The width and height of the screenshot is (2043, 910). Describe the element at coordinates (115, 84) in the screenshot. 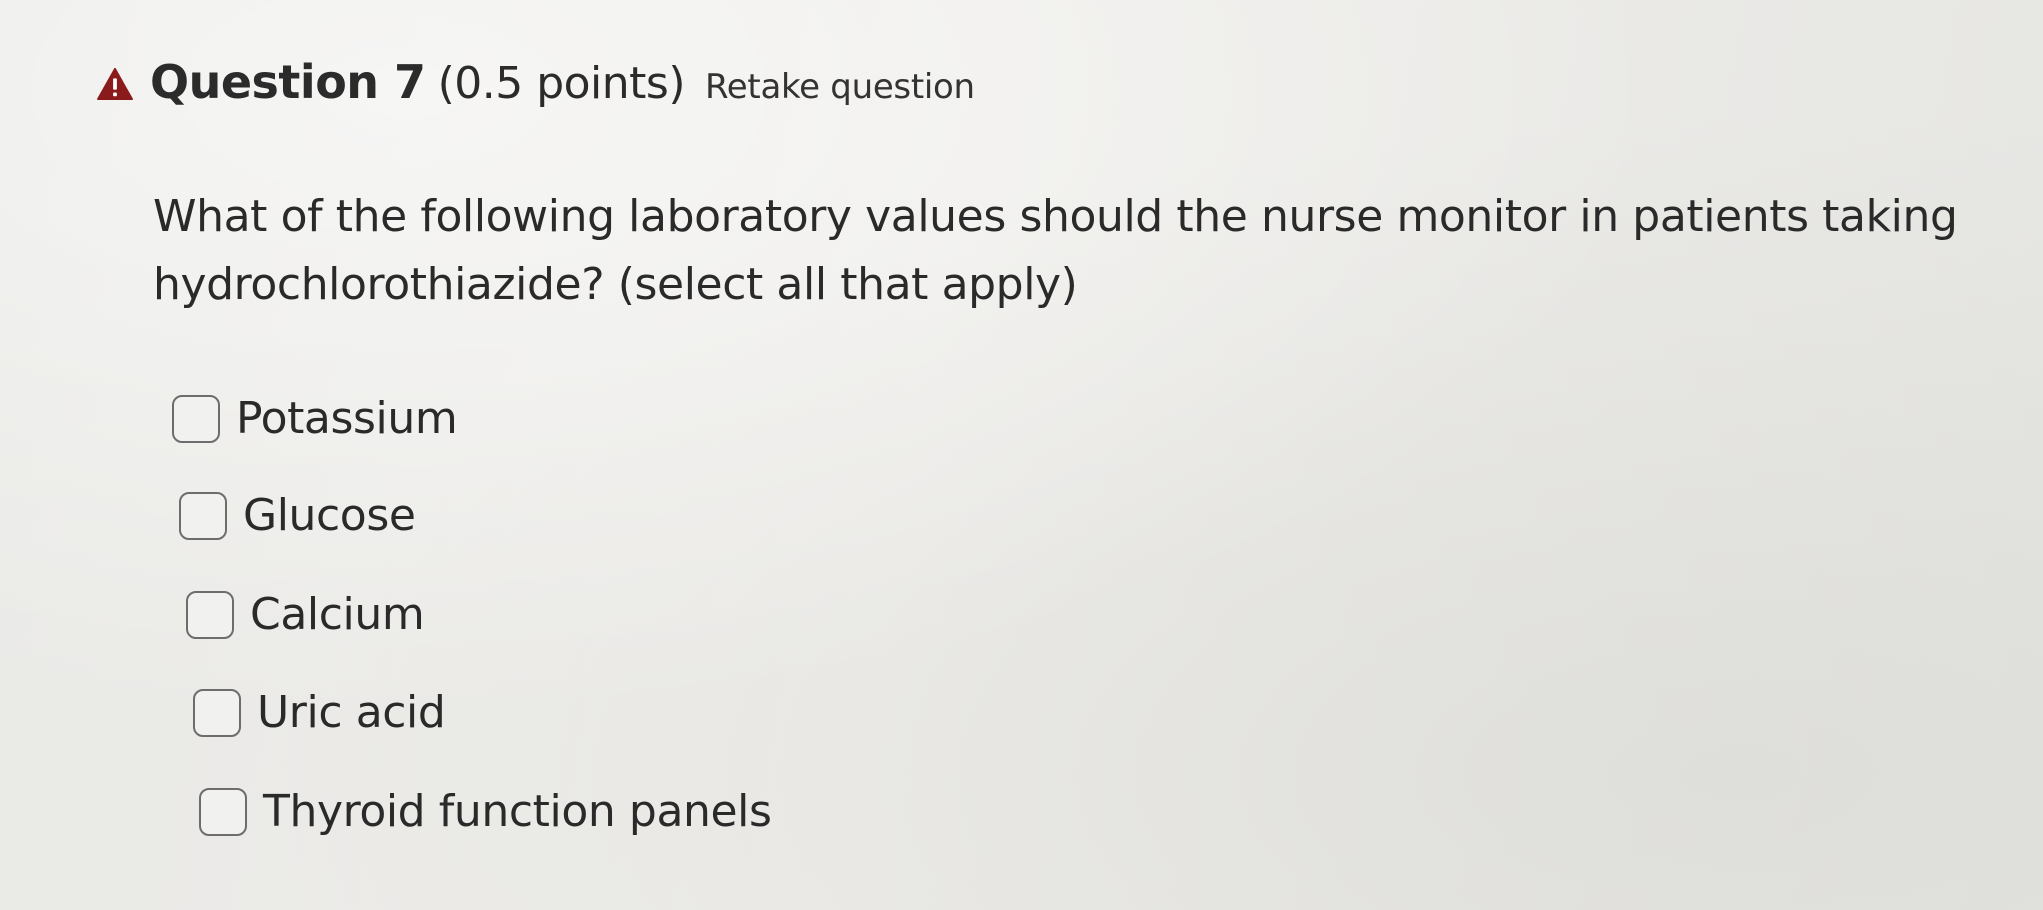

I see `warning-triangle-icon` at that location.